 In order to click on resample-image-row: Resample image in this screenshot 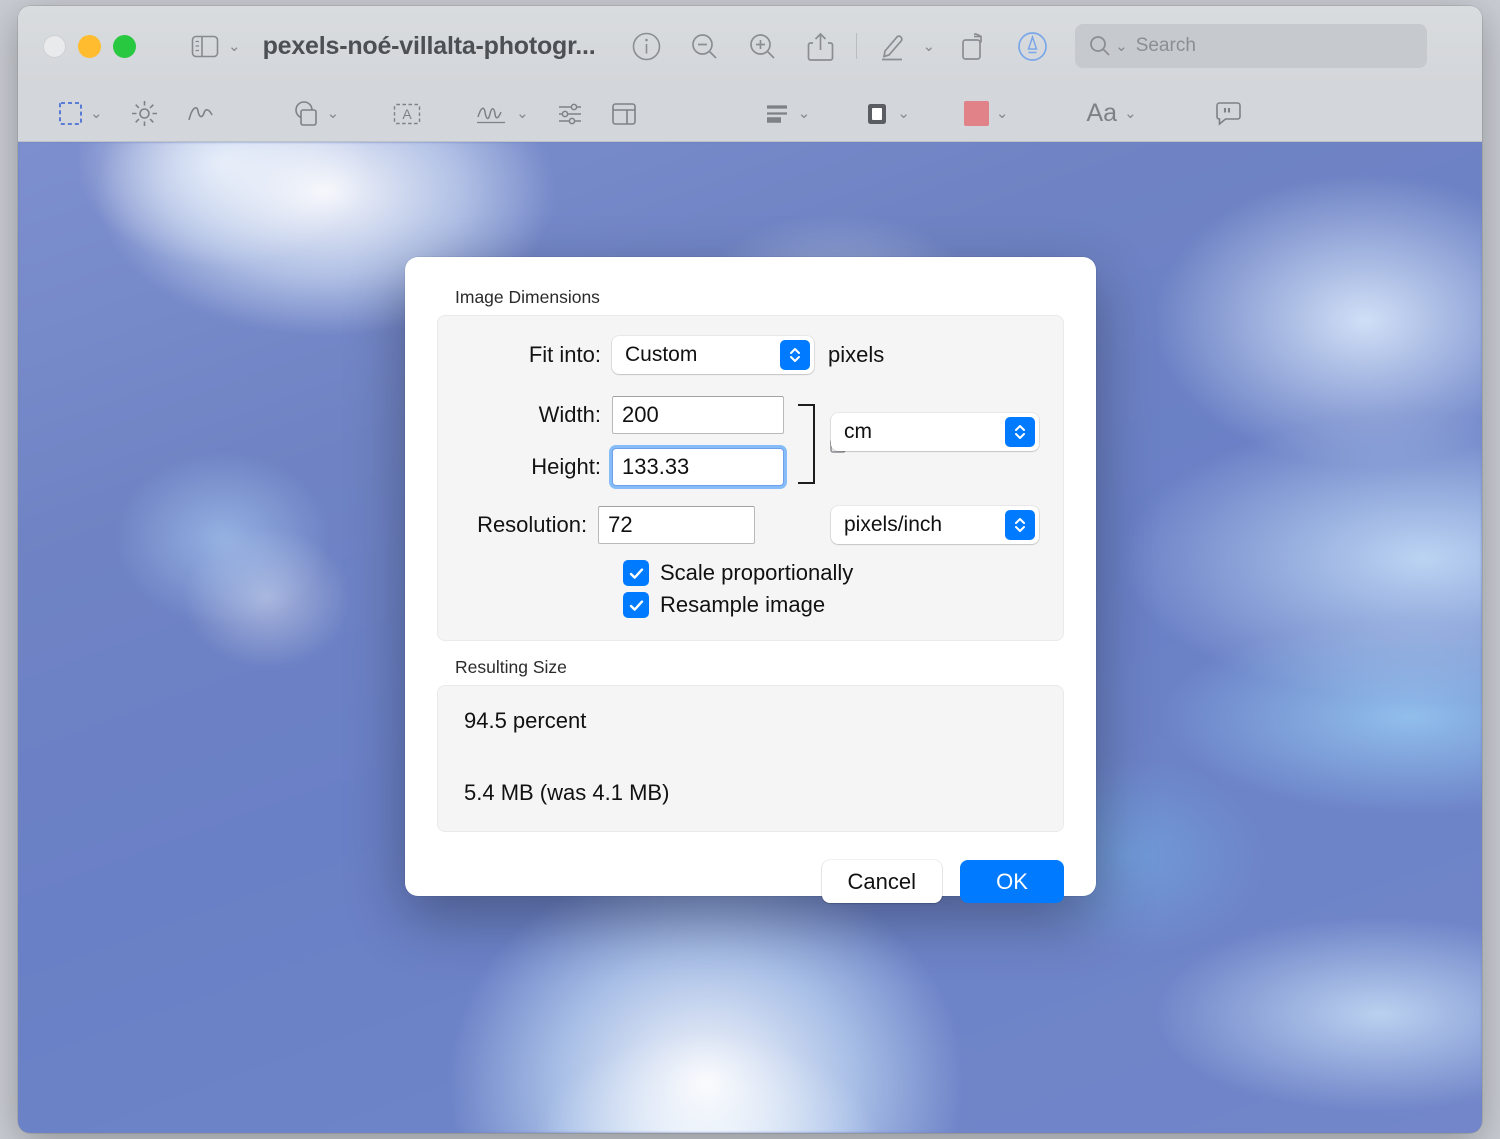, I will do `click(831, 605)`.